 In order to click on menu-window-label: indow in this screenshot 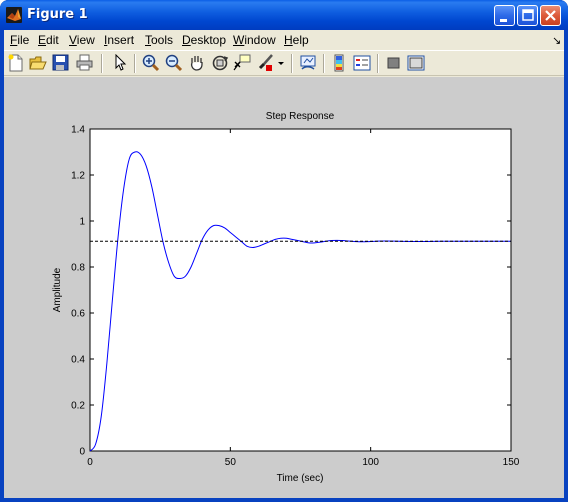, I will do `click(260, 40)`.